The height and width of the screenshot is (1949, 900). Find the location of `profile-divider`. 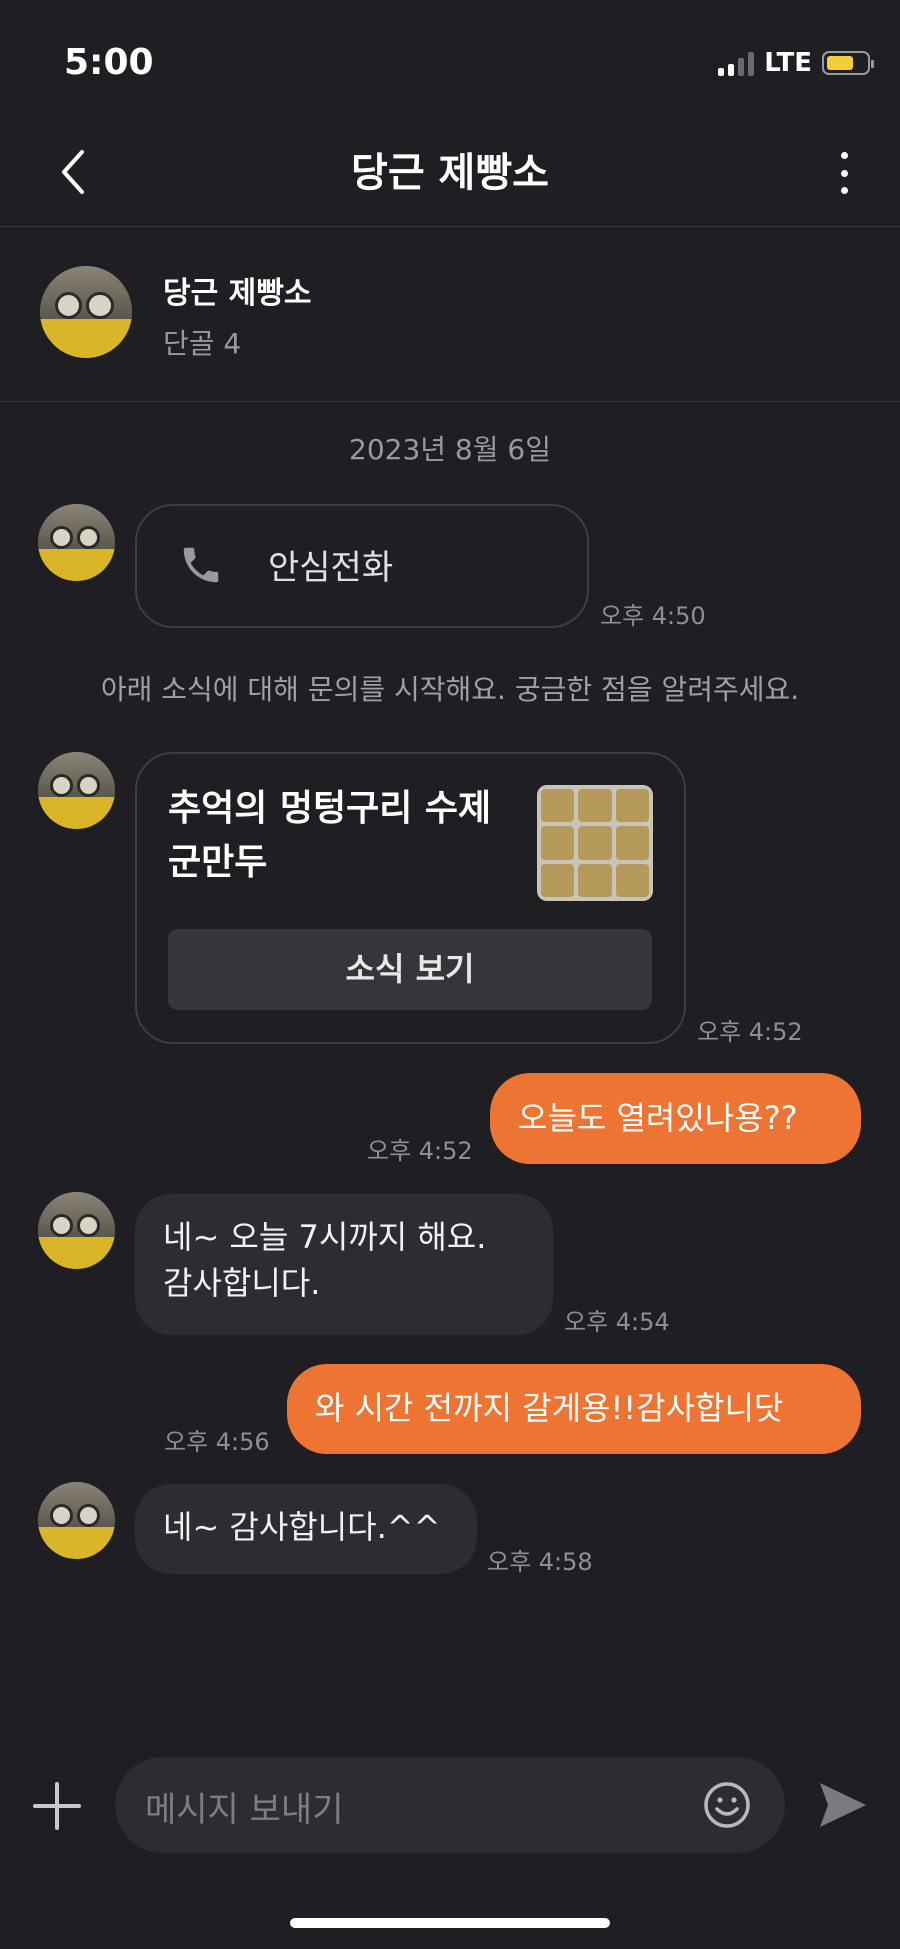

profile-divider is located at coordinates (450, 401).